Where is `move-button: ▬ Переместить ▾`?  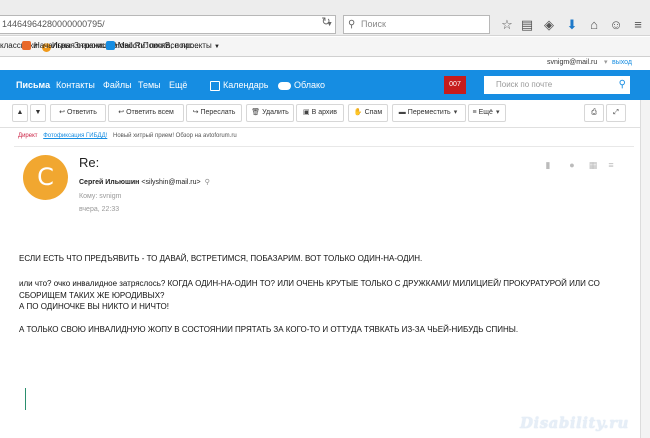
move-button: ▬ Переместить ▾ is located at coordinates (429, 113).